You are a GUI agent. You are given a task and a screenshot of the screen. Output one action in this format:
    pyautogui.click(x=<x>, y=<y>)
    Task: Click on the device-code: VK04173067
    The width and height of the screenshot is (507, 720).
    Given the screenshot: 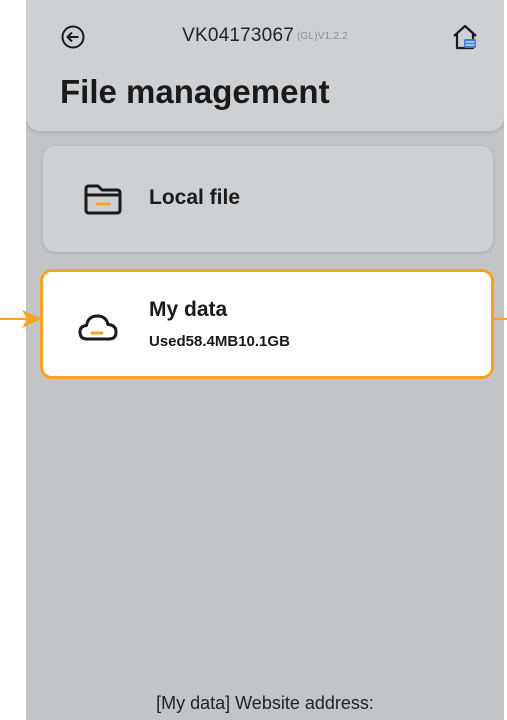 What is the action you would take?
    pyautogui.click(x=238, y=35)
    